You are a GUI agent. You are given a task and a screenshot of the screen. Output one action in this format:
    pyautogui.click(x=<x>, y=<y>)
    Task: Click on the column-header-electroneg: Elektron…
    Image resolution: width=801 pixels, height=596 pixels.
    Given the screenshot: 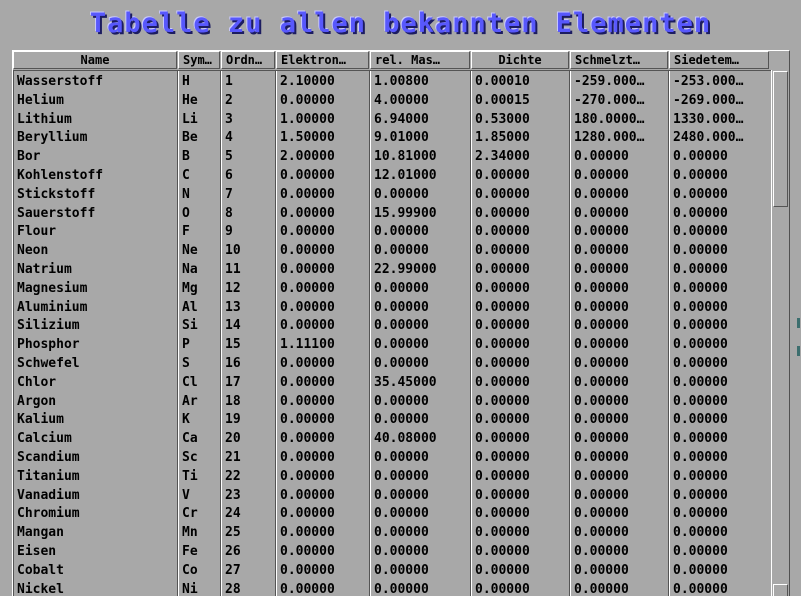 What is the action you would take?
    pyautogui.click(x=322, y=60)
    